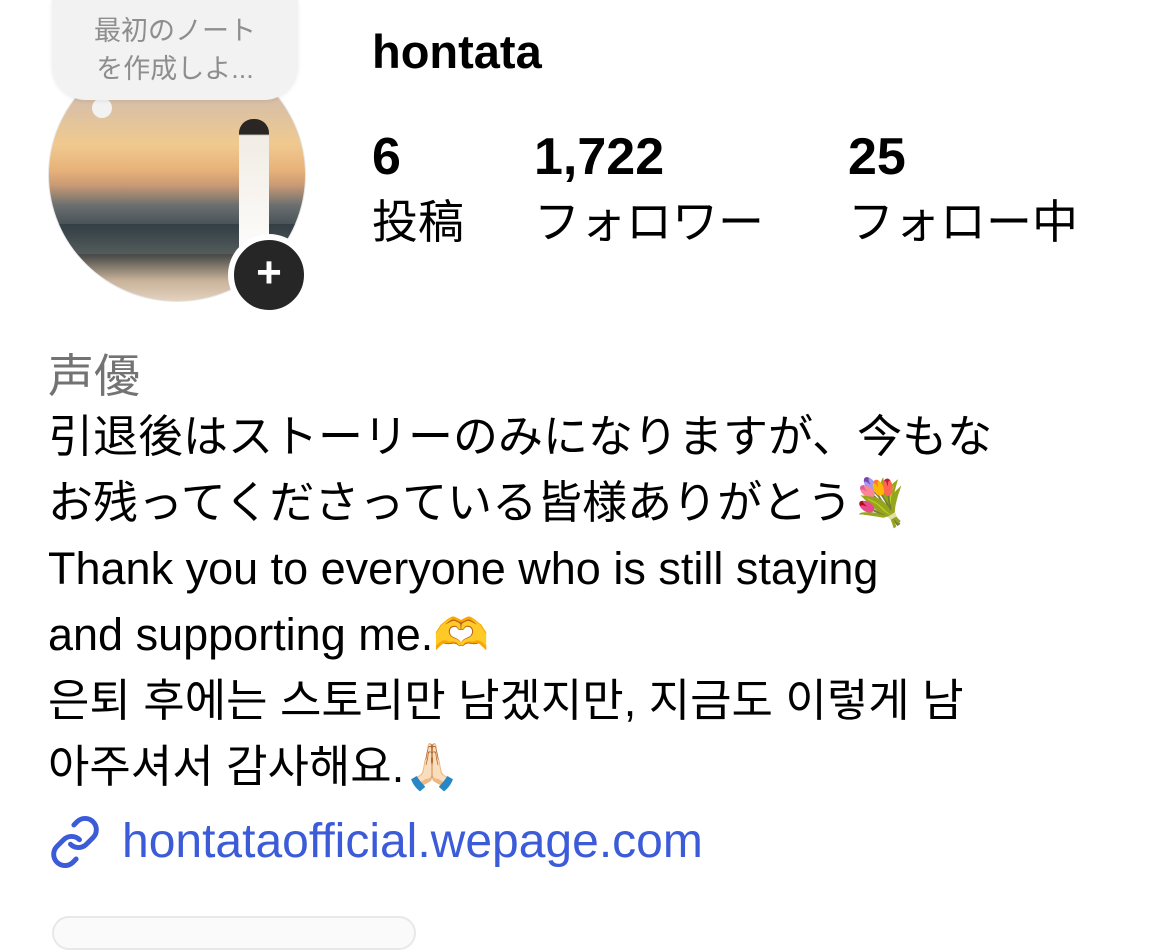  Describe the element at coordinates (75, 841) in the screenshot. I see `link-icon` at that location.